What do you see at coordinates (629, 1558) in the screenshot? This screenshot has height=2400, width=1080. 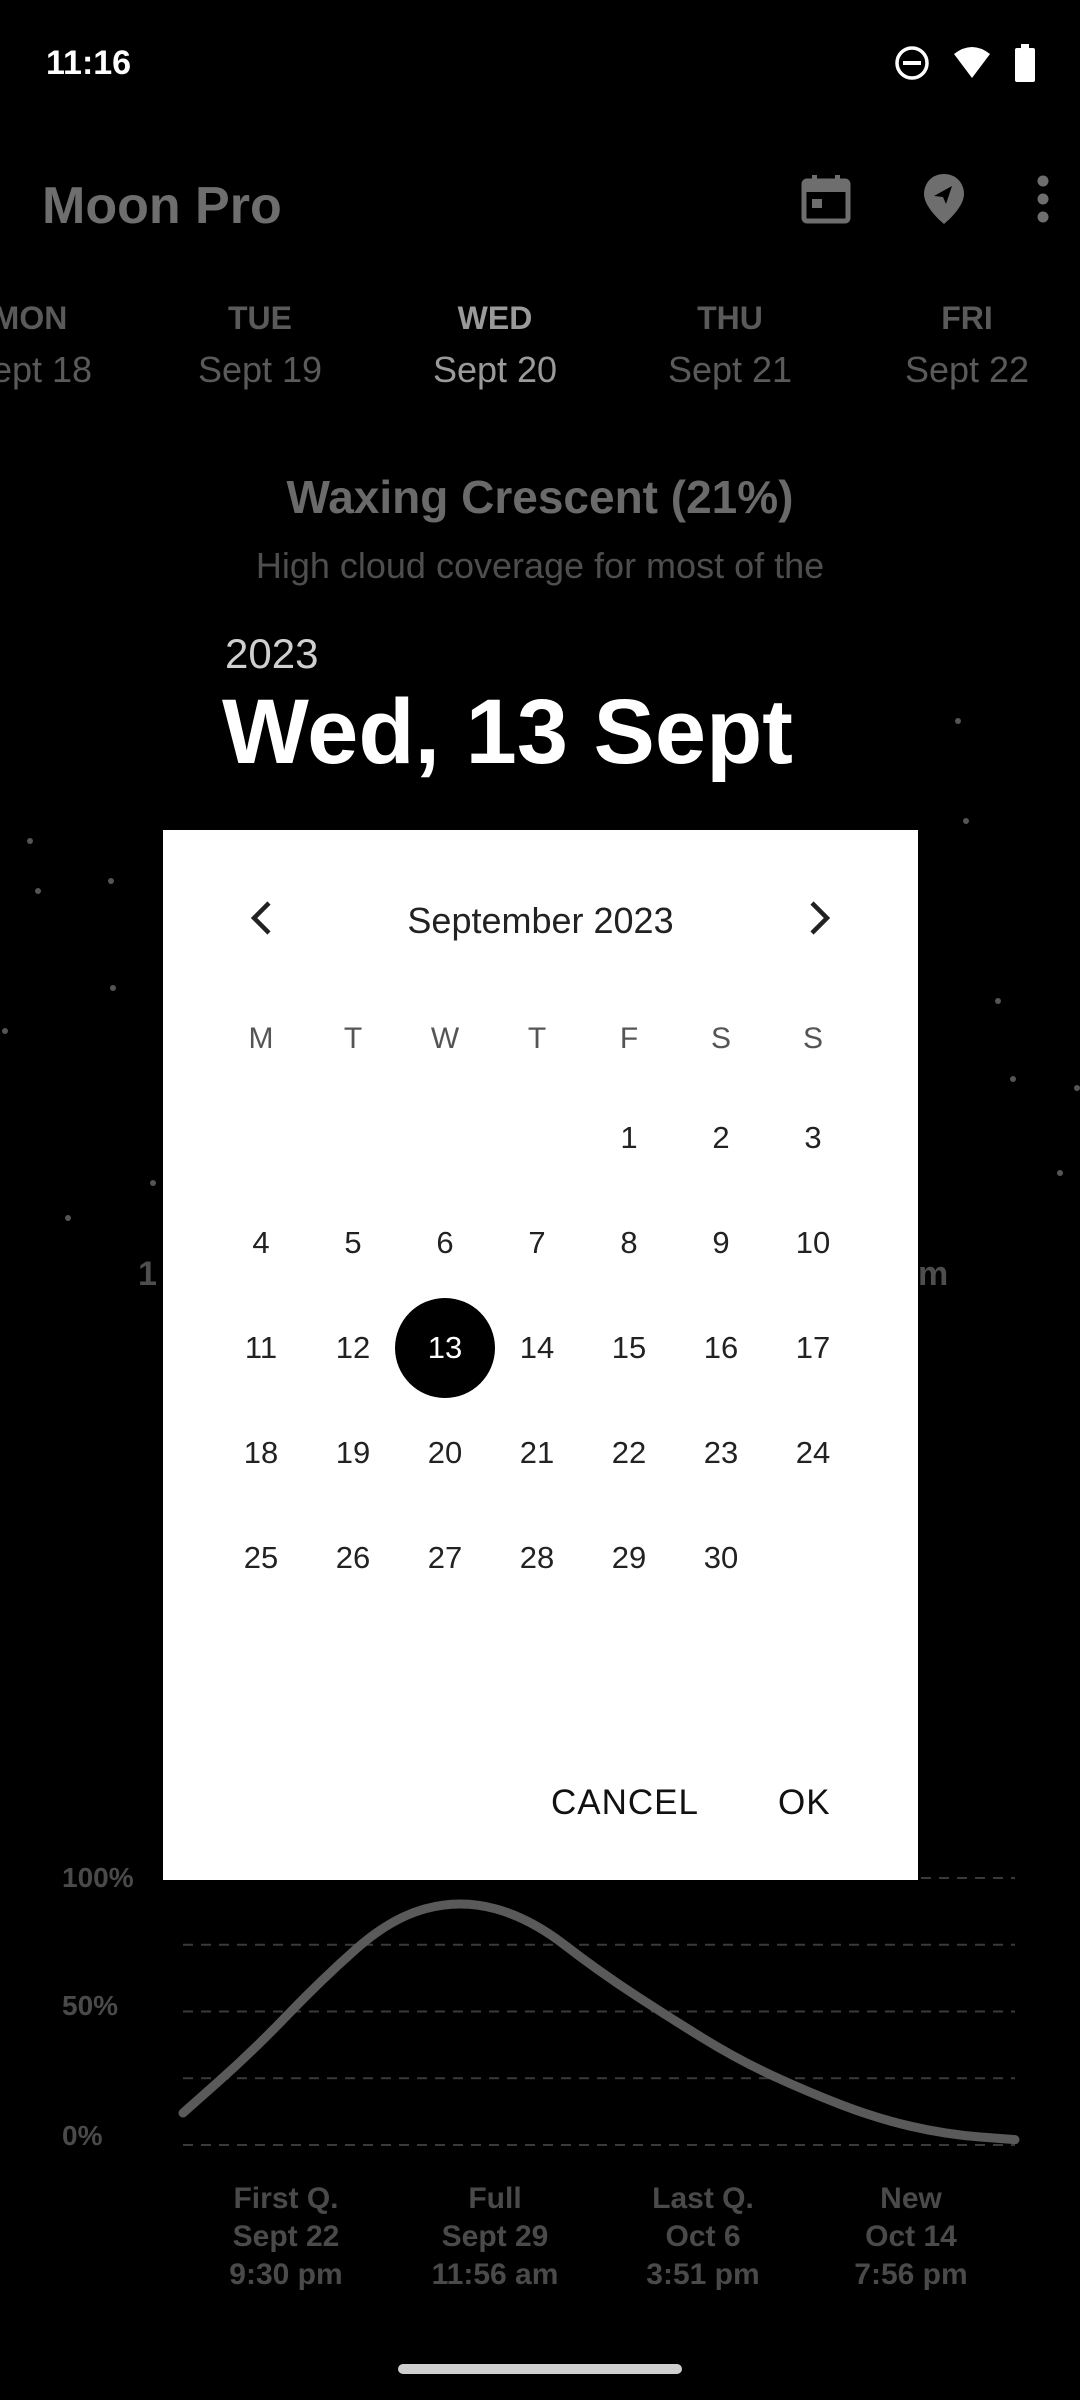 I see `calendar-day: 29` at bounding box center [629, 1558].